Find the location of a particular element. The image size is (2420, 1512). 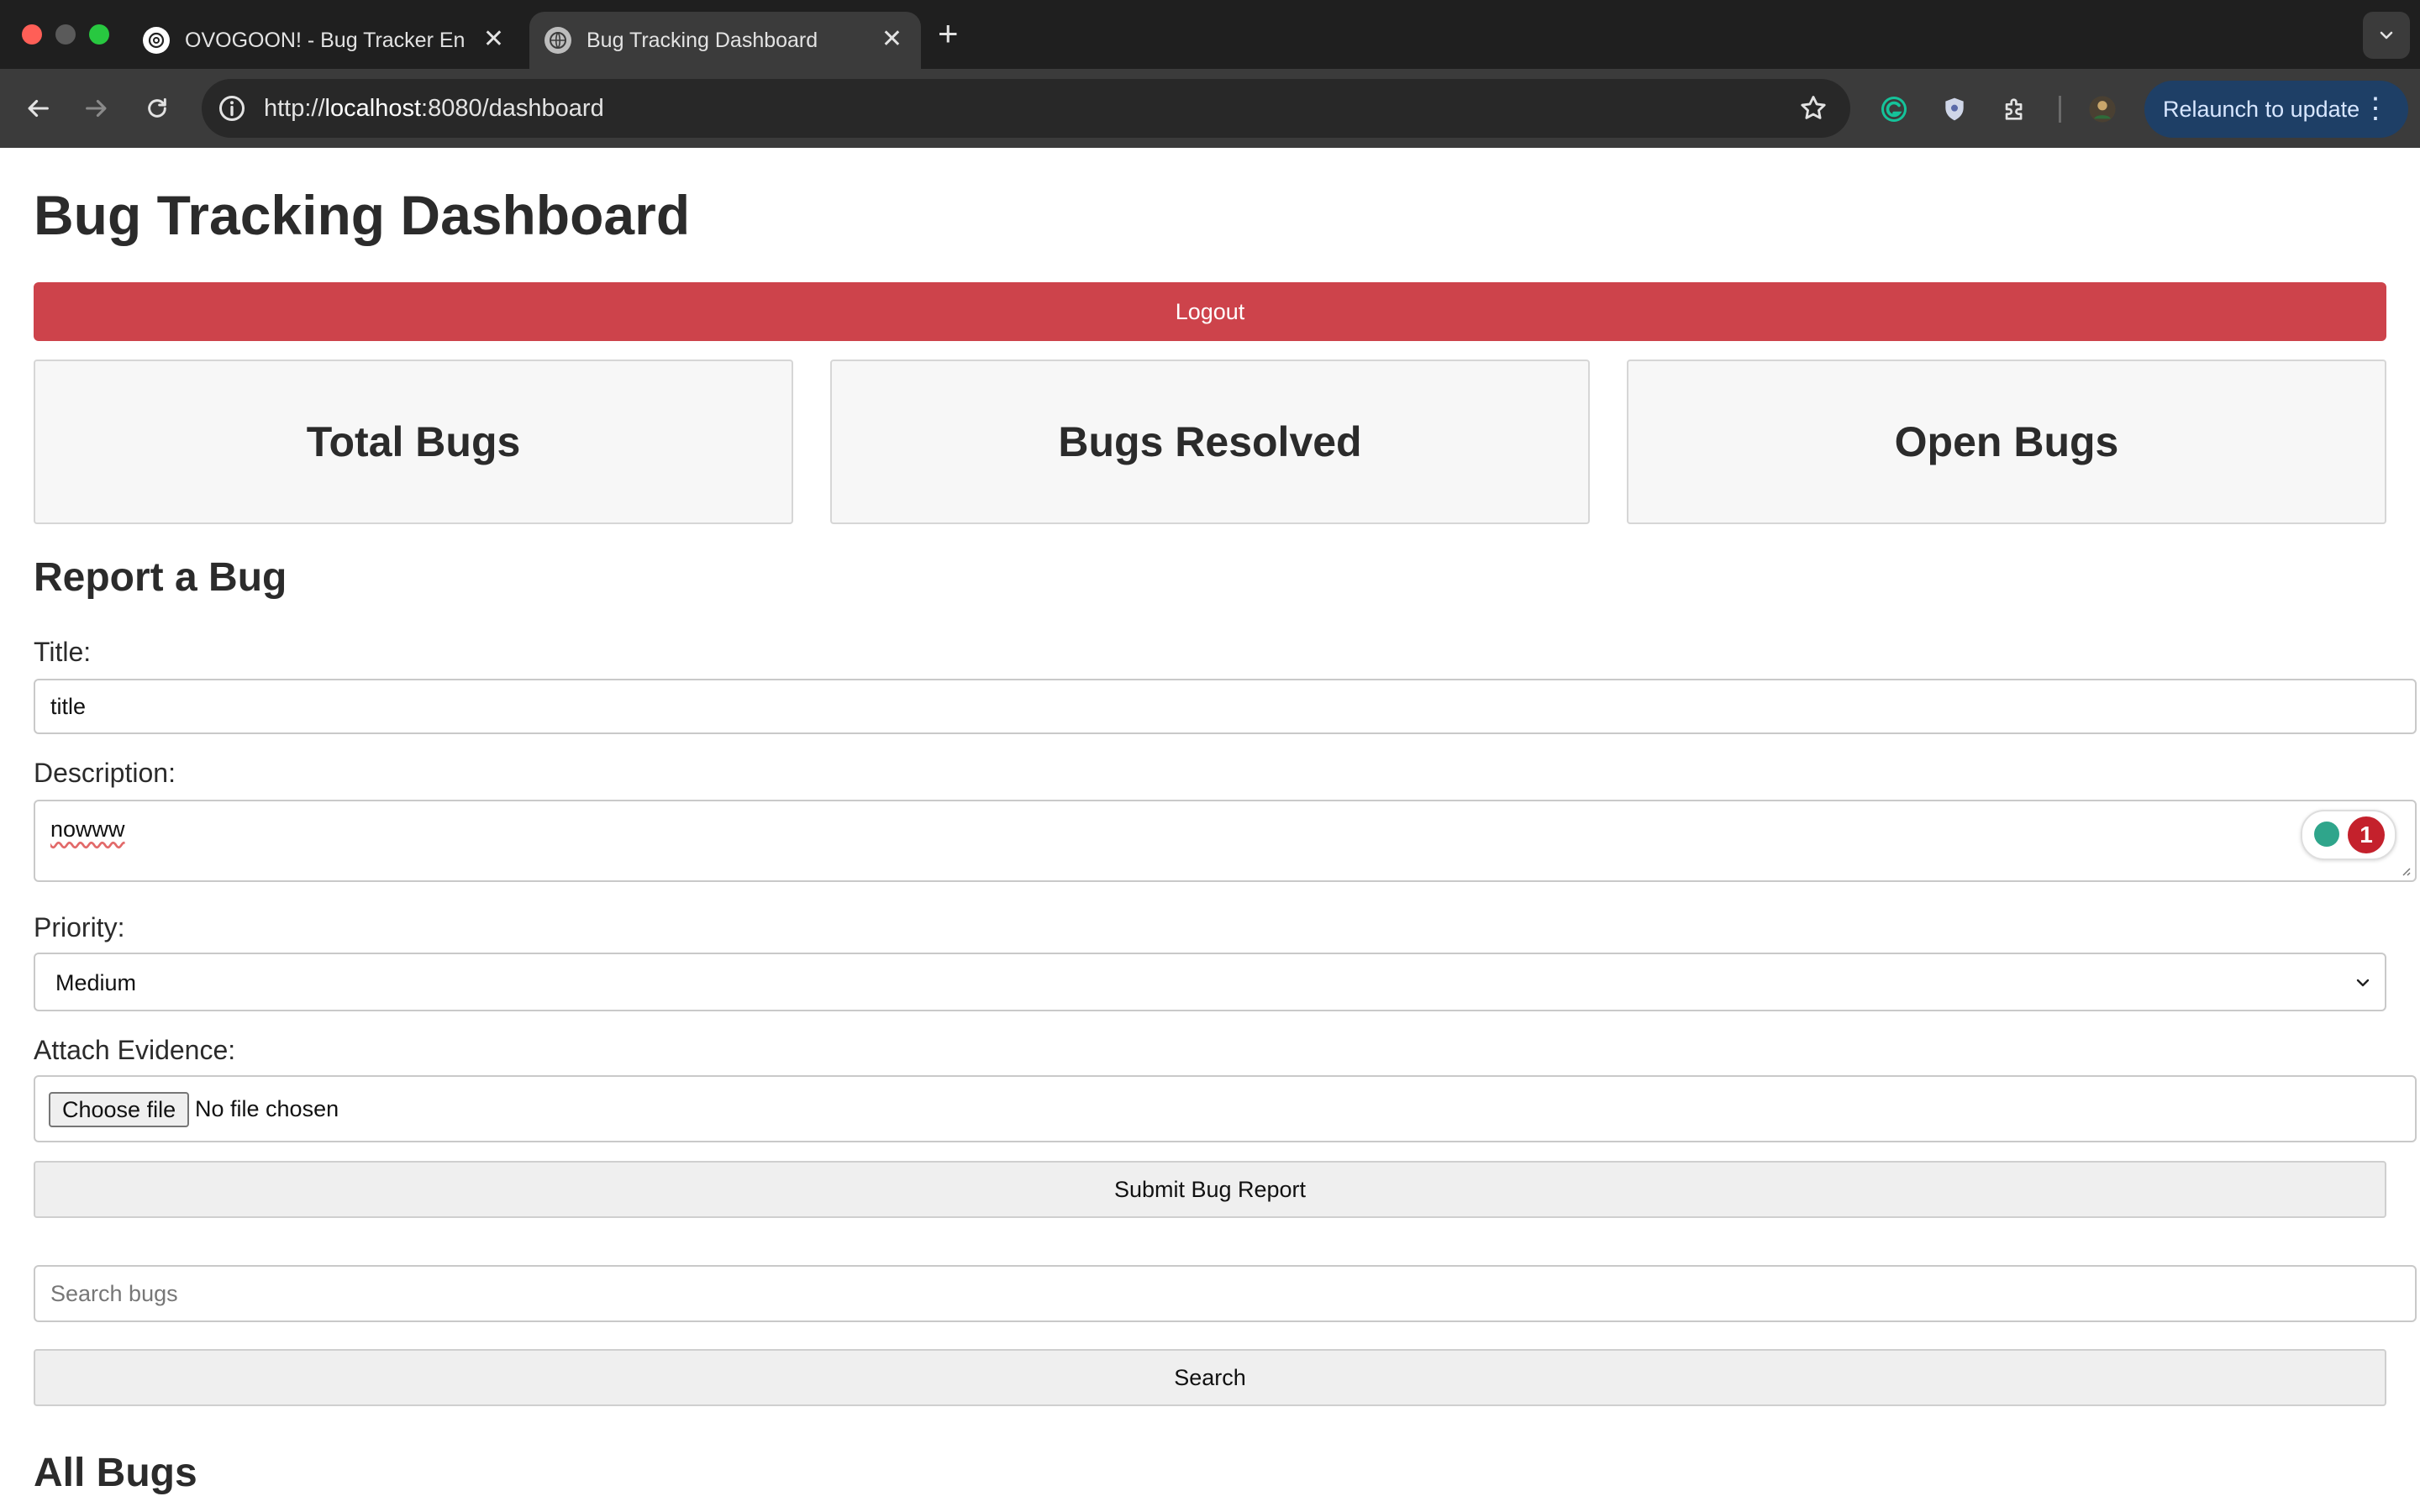

title-input is located at coordinates (1225, 706).